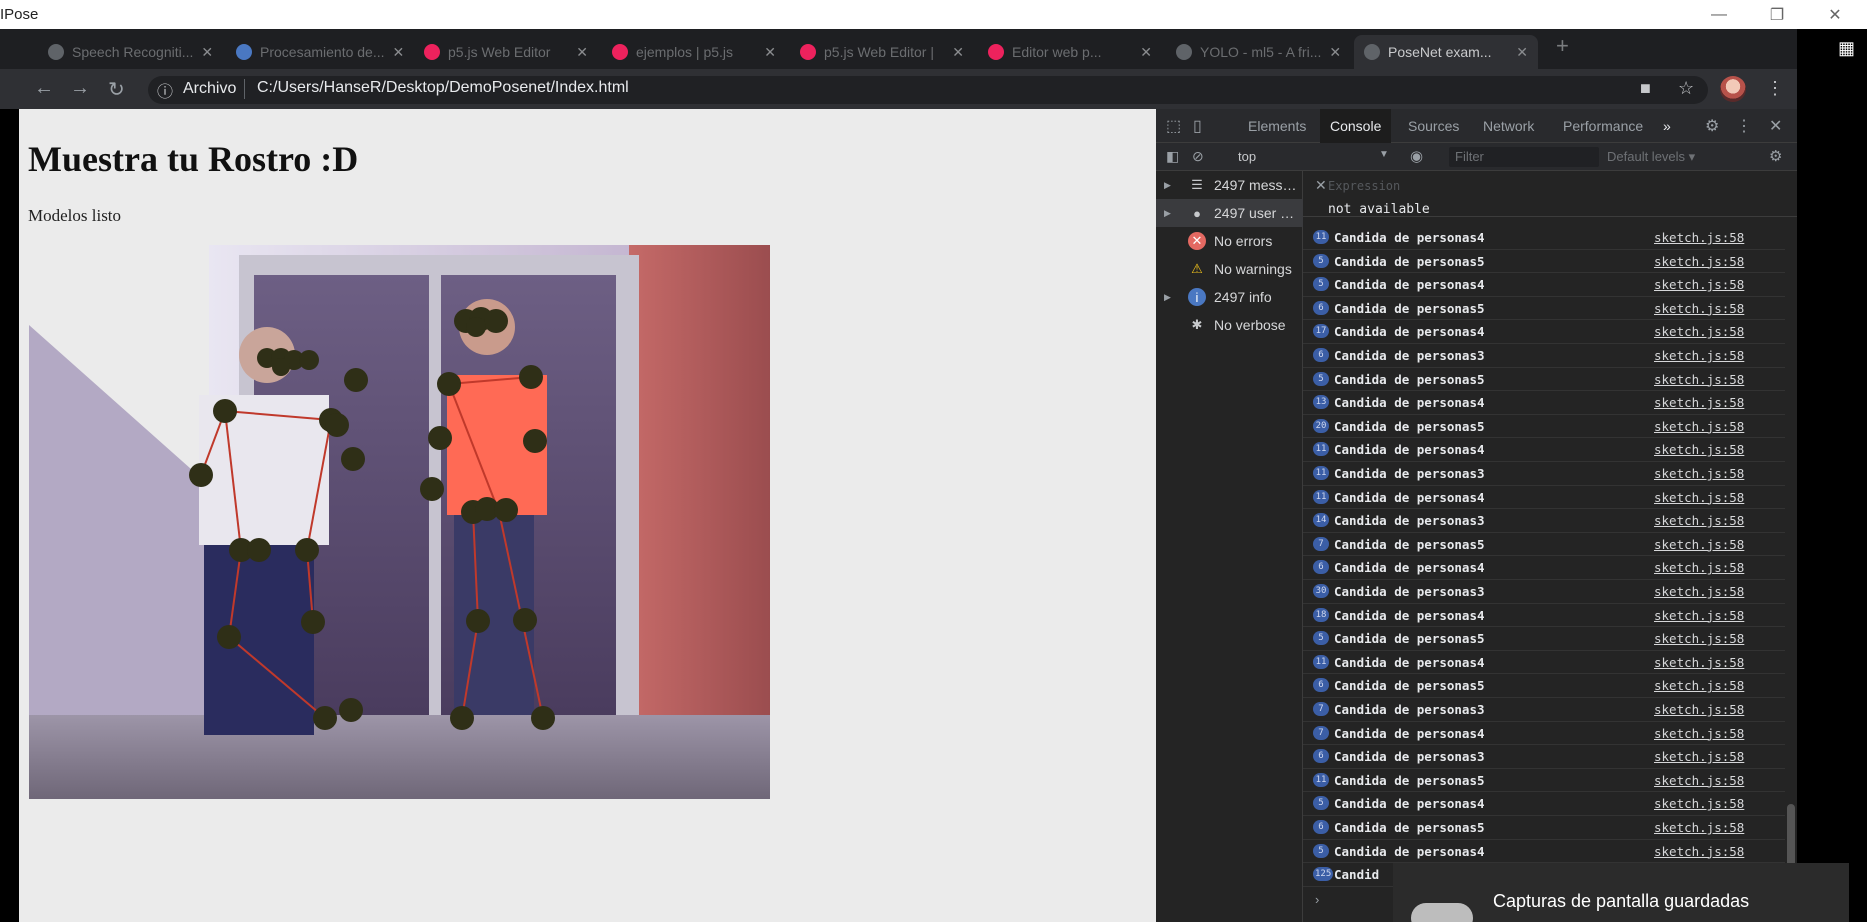  I want to click on console-message: 20 Candida de personas5 sketch.js:58, so click(1544, 427).